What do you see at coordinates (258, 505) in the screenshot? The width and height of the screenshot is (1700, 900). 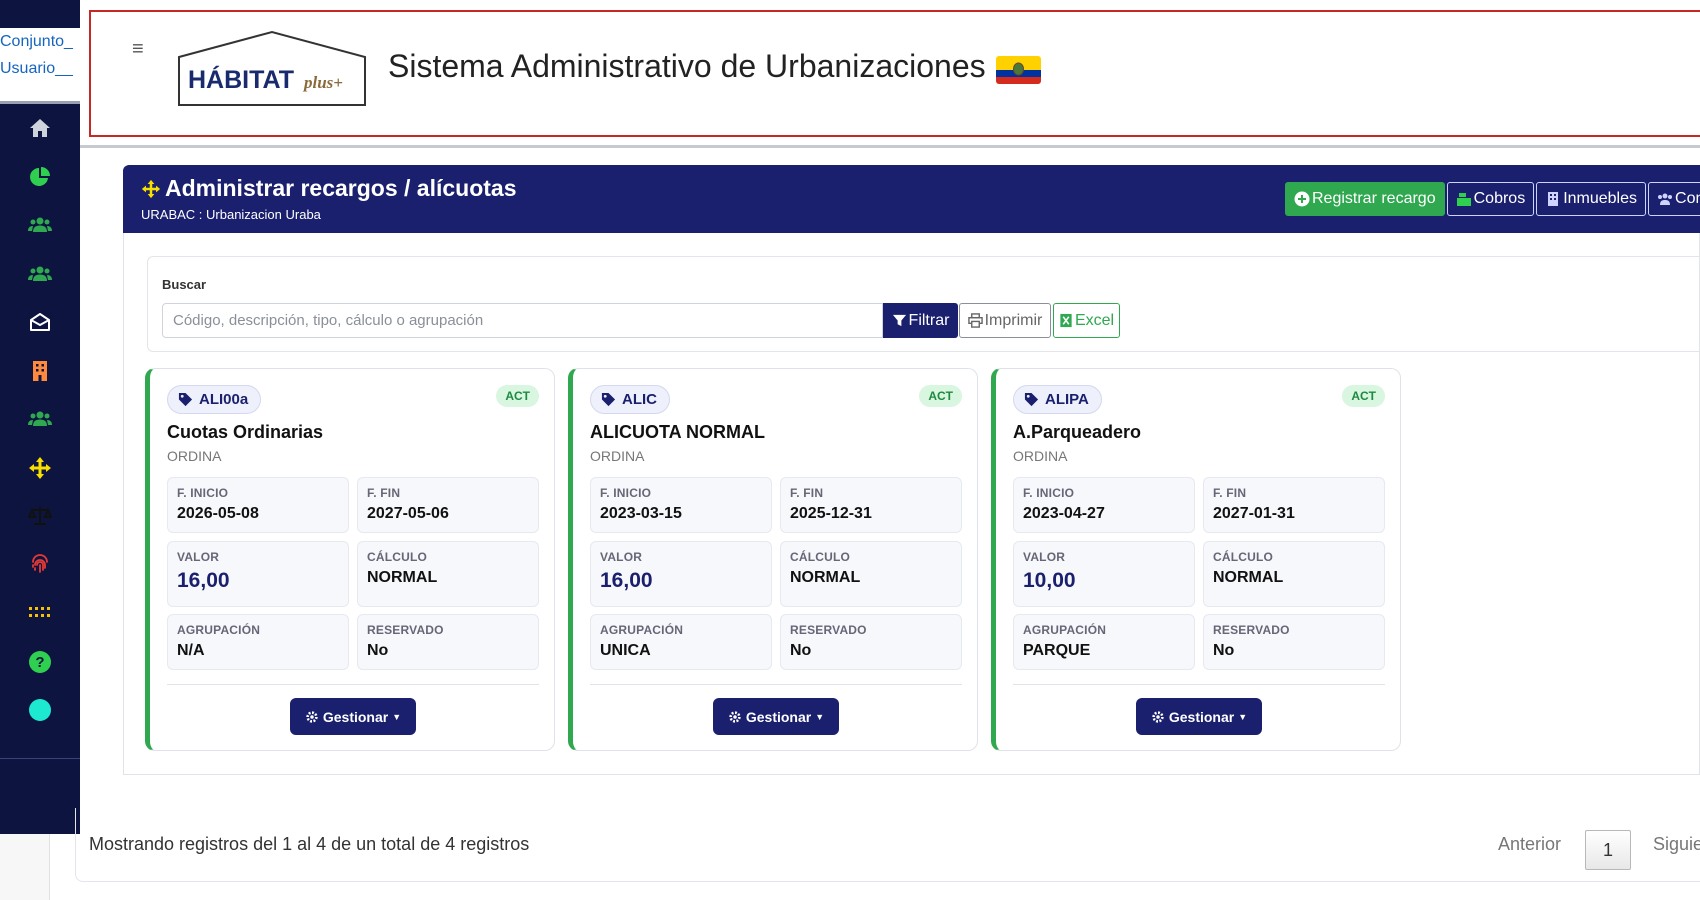 I see `start-date-field: F. INICIO 2026-05-08` at bounding box center [258, 505].